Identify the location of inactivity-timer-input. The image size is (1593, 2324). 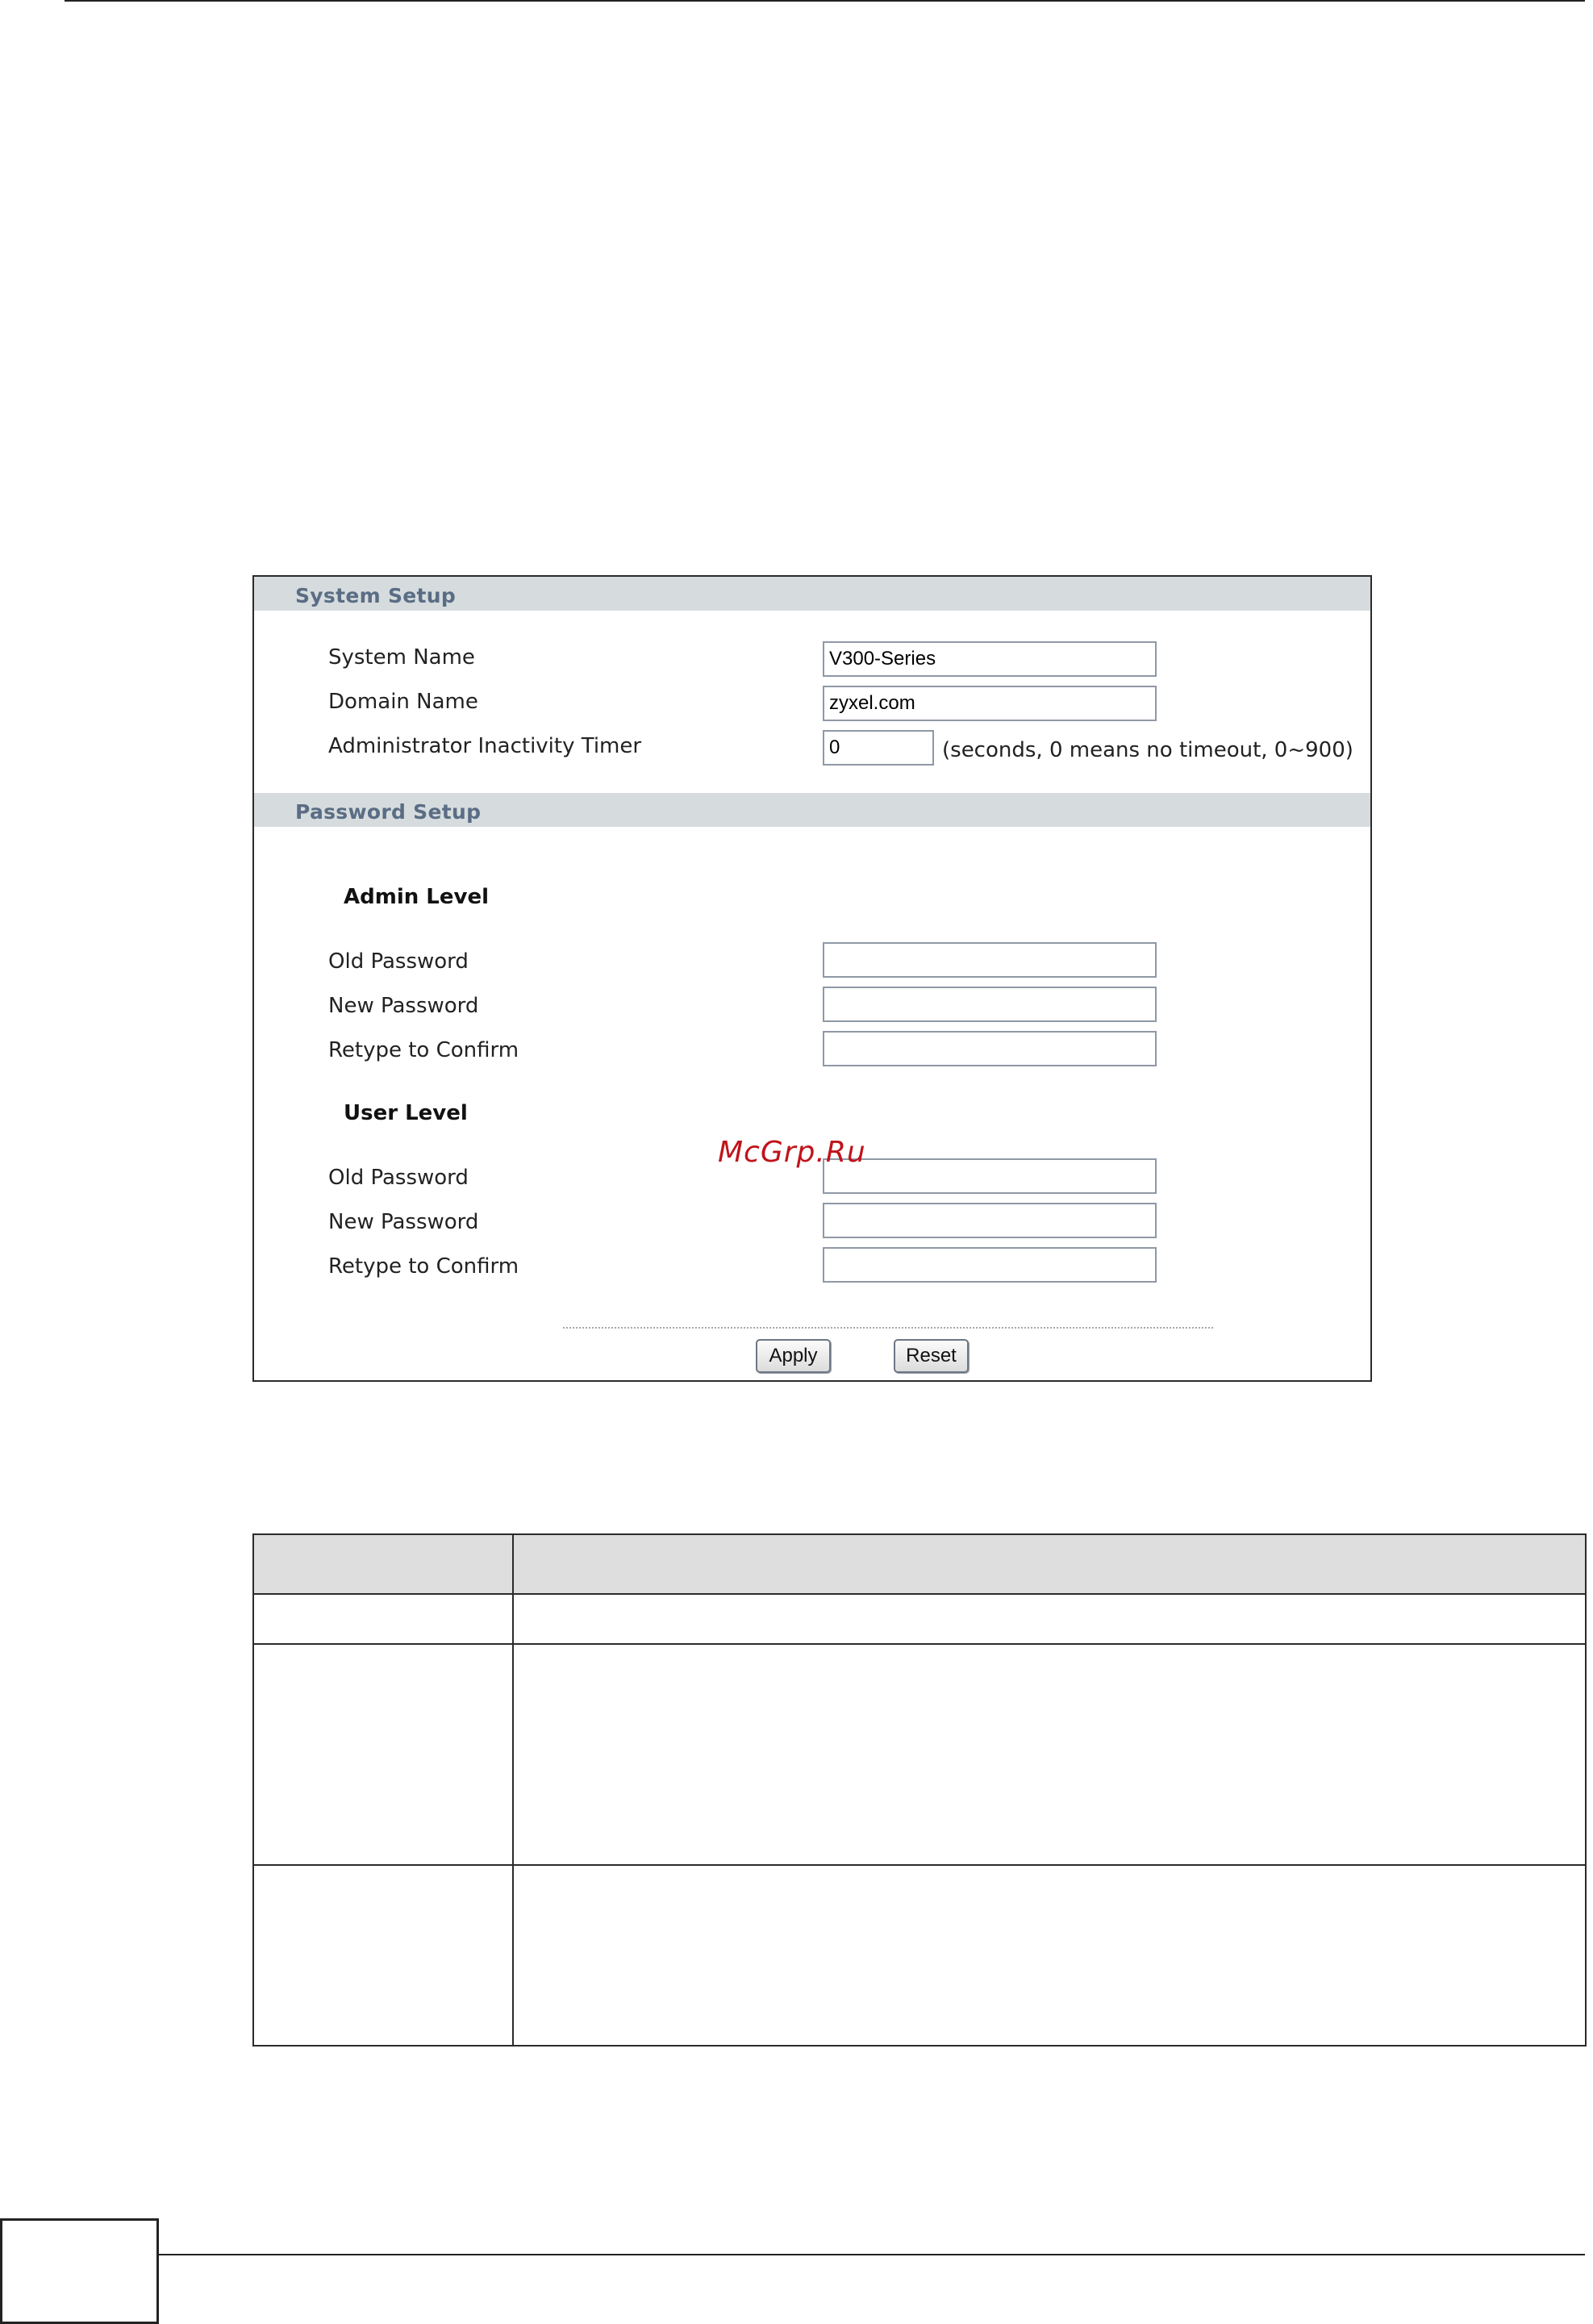
(878, 748).